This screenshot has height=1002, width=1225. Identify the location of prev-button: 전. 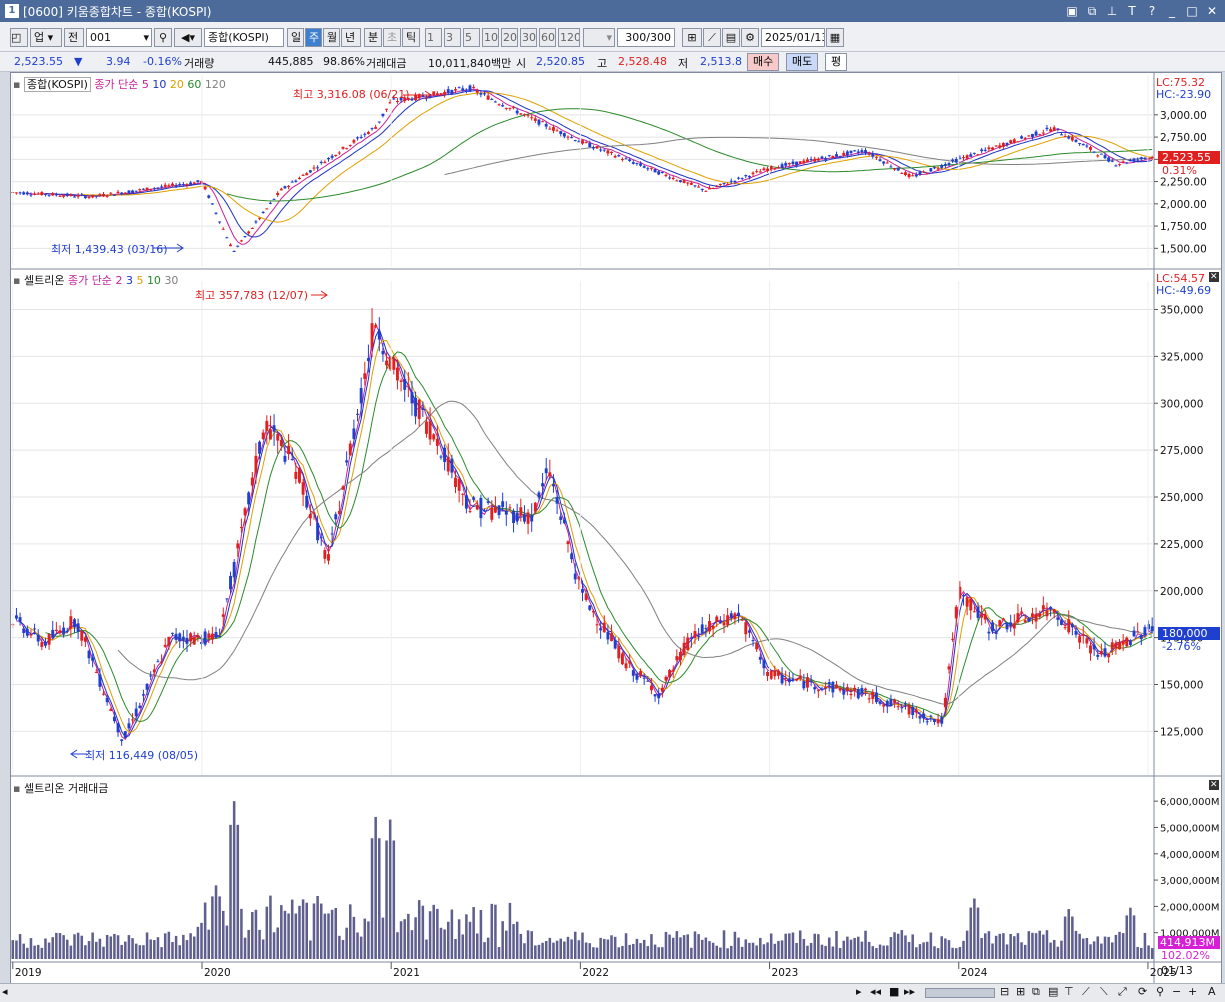
(74, 37).